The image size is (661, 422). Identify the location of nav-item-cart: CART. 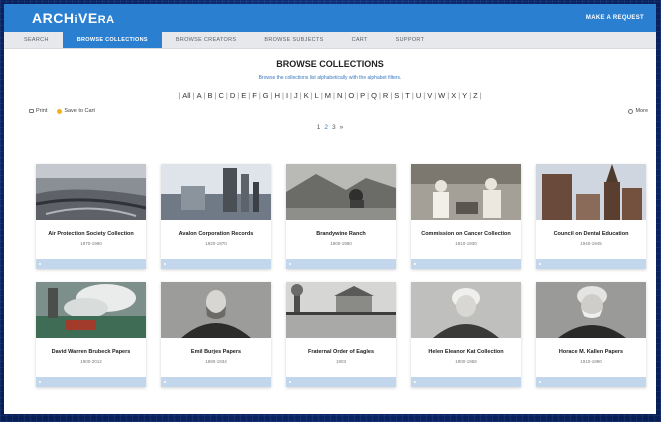
(360, 40).